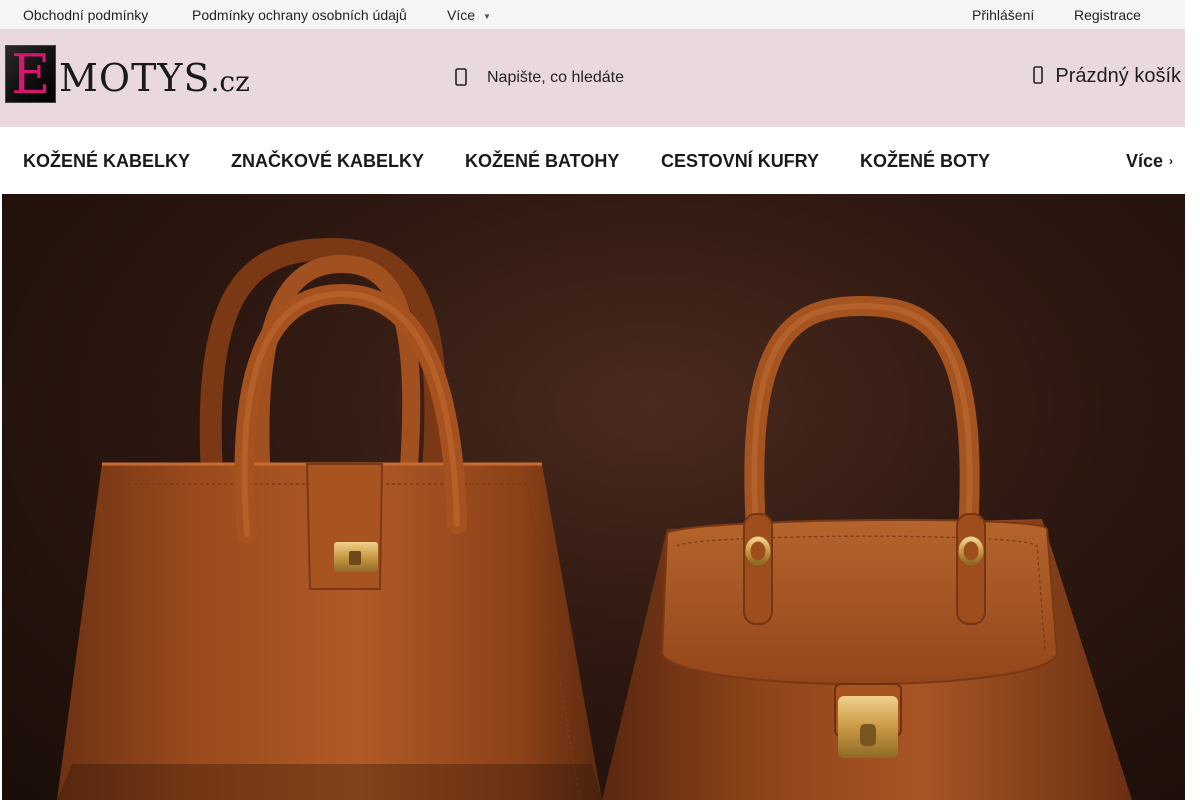  Describe the element at coordinates (1118, 76) in the screenshot. I see `cart-label: Prázdný košík` at that location.